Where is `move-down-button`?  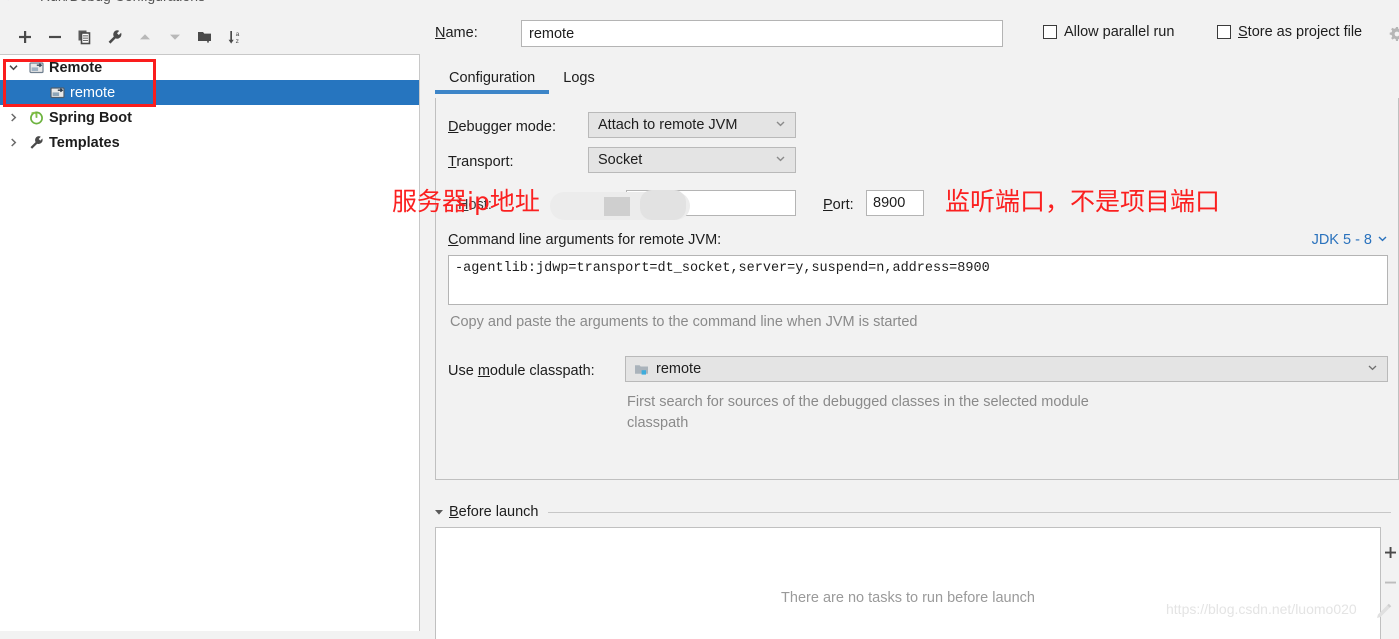
move-down-button is located at coordinates (175, 37).